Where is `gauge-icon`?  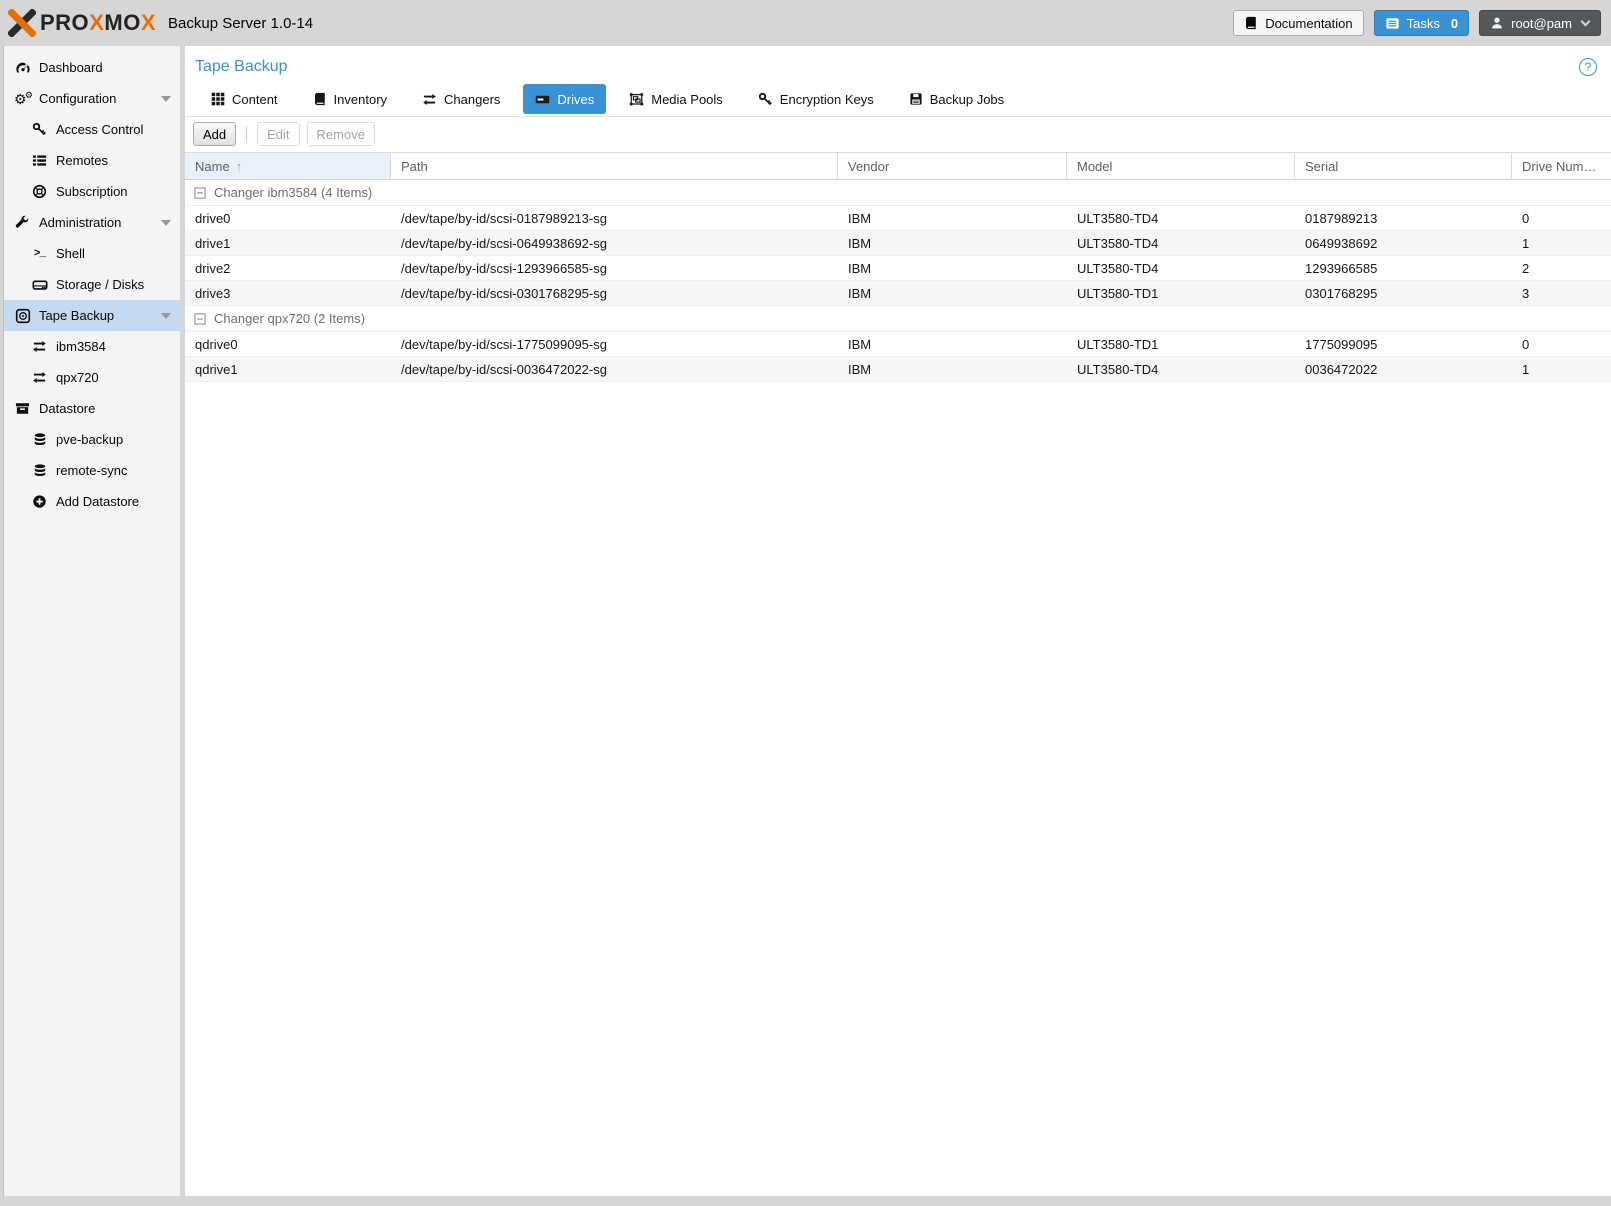 gauge-icon is located at coordinates (22, 68).